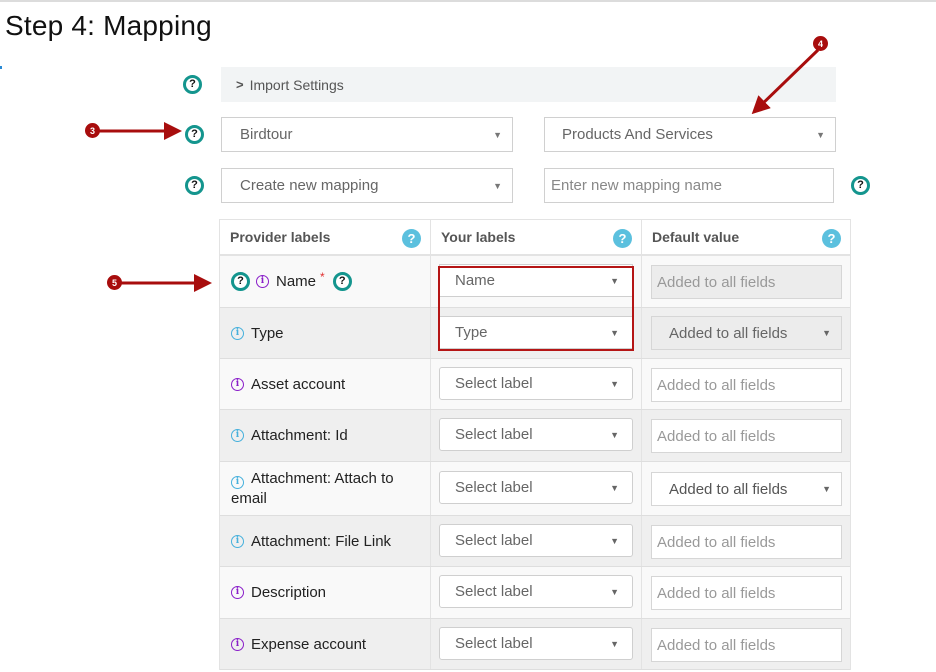 The height and width of the screenshot is (672, 936). What do you see at coordinates (321, 541) in the screenshot?
I see `provider-label-text: Attachment: File Link` at bounding box center [321, 541].